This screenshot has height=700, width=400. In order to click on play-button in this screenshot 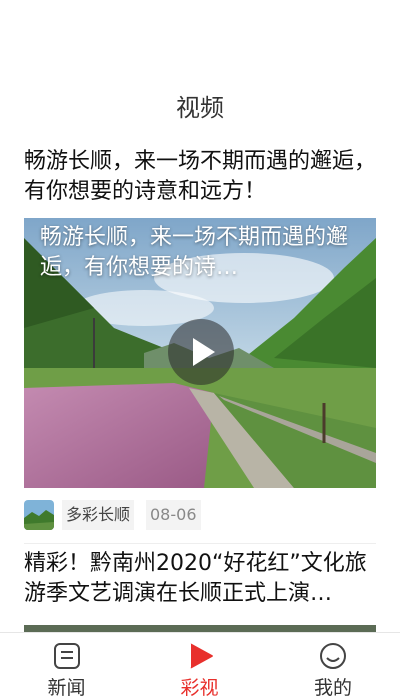, I will do `click(201, 352)`.